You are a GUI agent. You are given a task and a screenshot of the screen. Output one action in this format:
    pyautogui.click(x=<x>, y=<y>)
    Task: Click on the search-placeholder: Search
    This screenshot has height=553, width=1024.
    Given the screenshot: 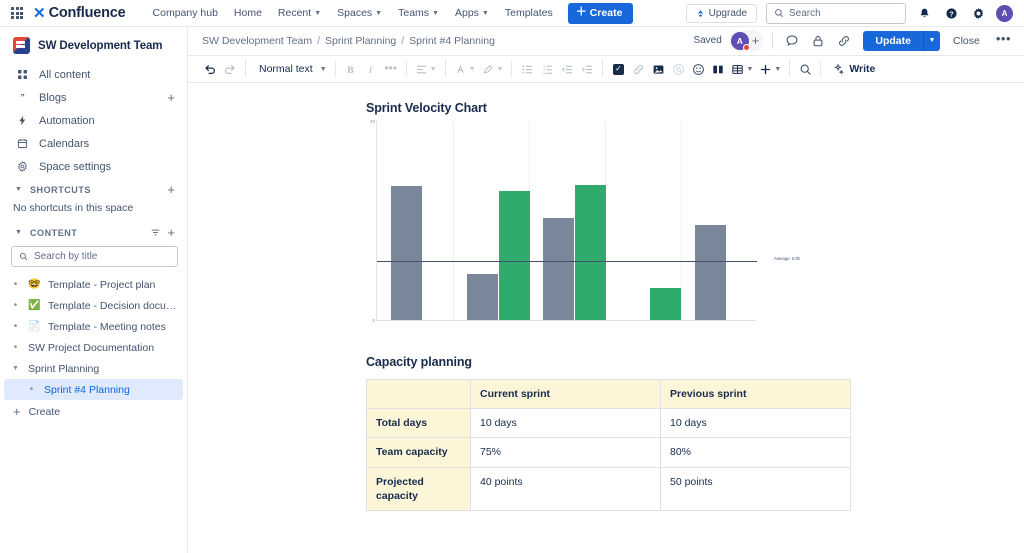 What is the action you would take?
    pyautogui.click(x=805, y=13)
    